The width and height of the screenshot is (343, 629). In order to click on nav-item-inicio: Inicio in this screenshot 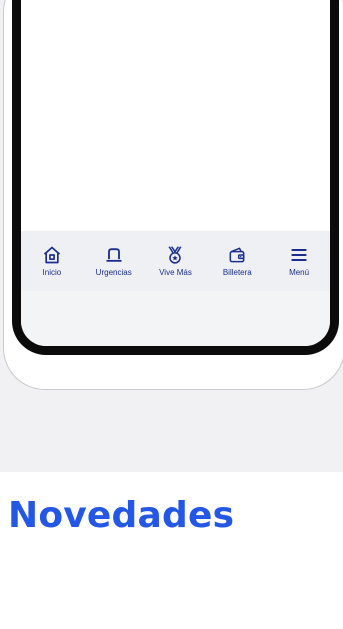, I will do `click(52, 261)`.